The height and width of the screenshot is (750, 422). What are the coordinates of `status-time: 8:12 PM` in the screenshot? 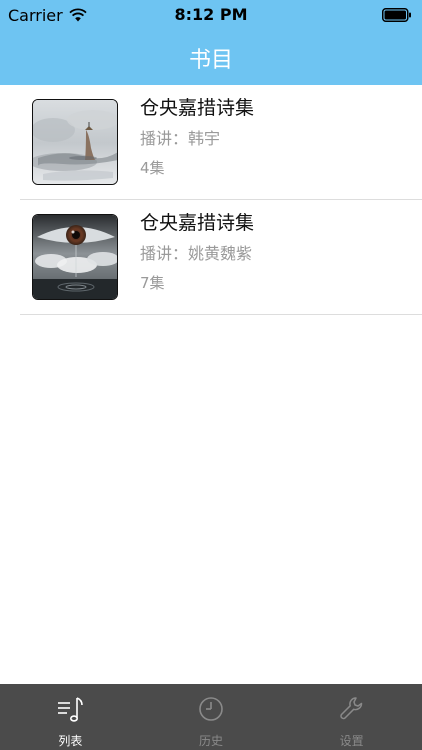 It's located at (211, 14).